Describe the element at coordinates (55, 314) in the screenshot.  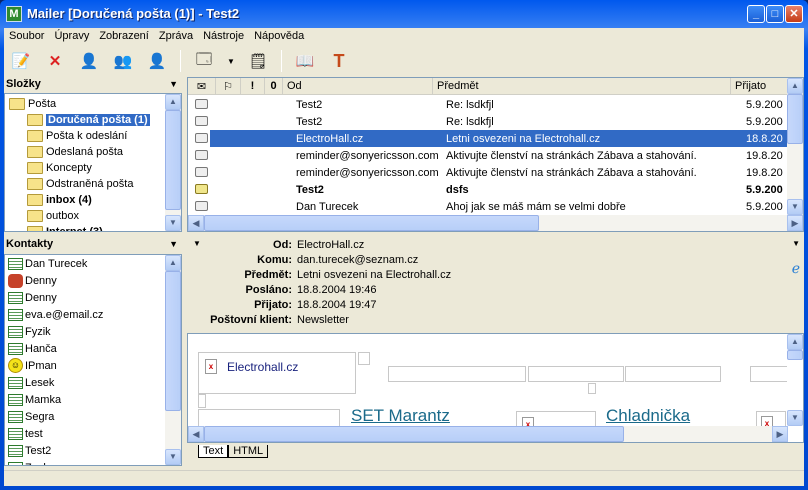
I see `contact-item: eva.e@email.cz` at that location.